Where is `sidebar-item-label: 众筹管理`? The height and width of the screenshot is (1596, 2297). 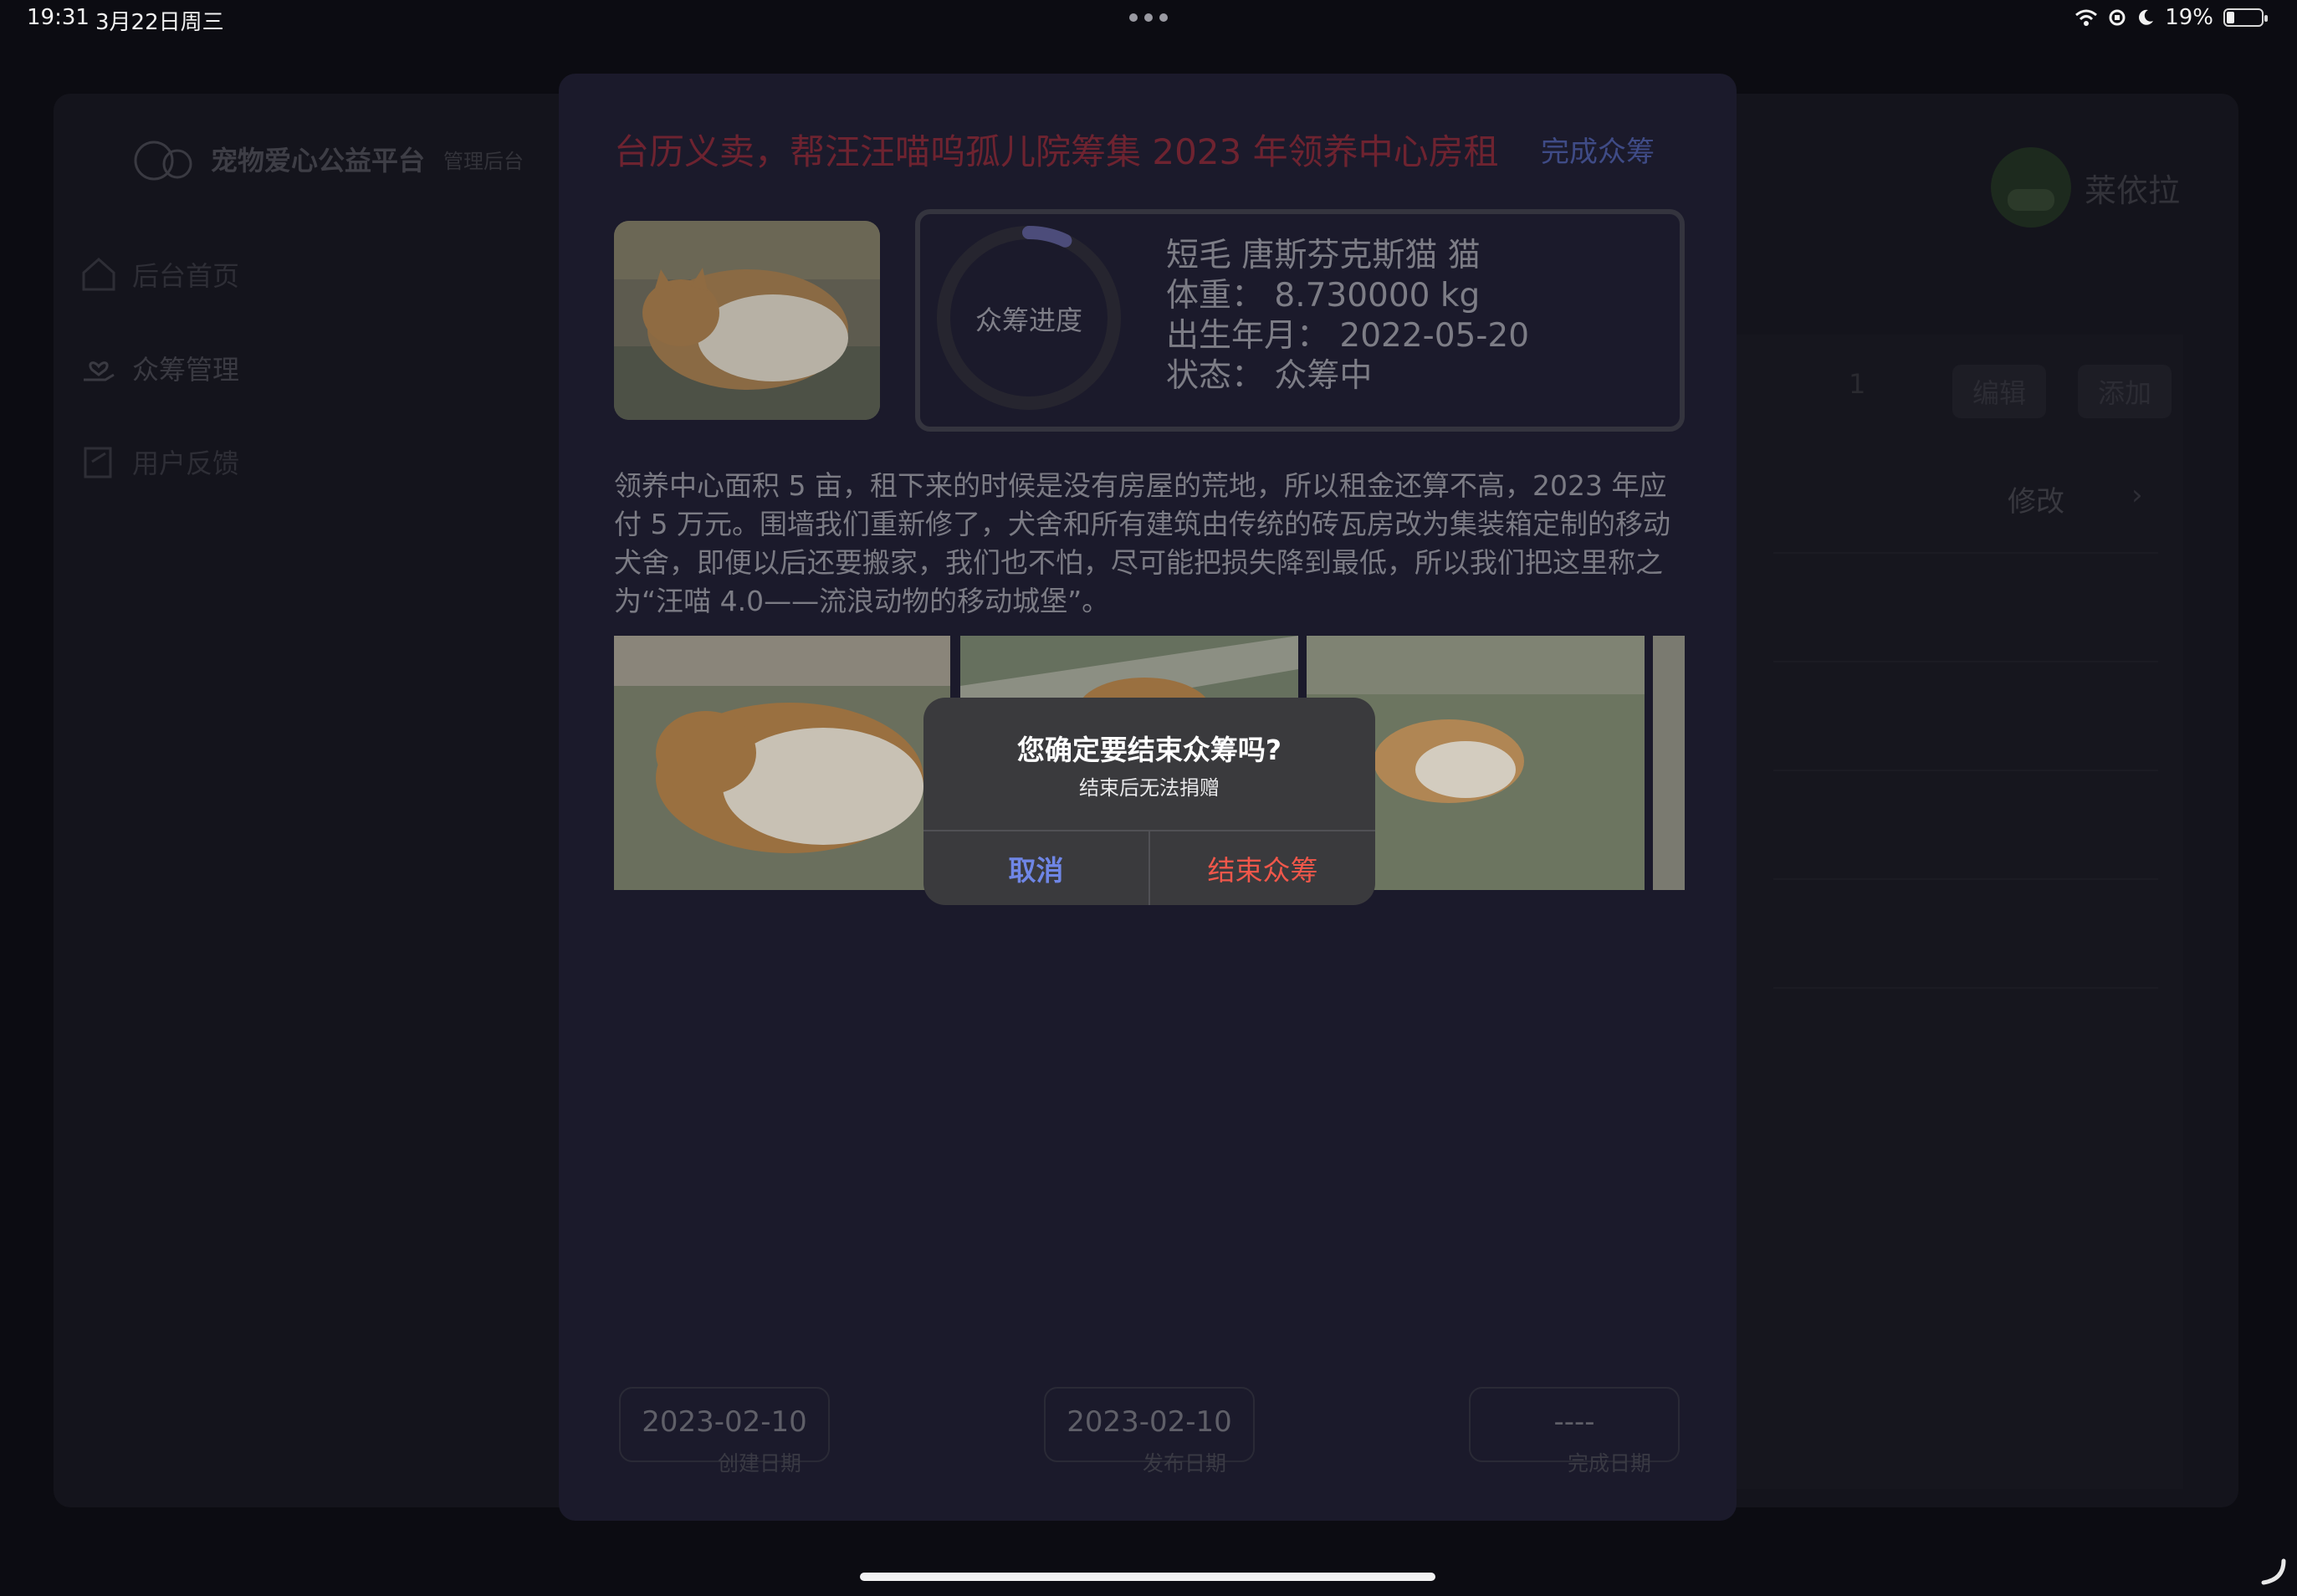
sidebar-item-label: 众筹管理 is located at coordinates (186, 370).